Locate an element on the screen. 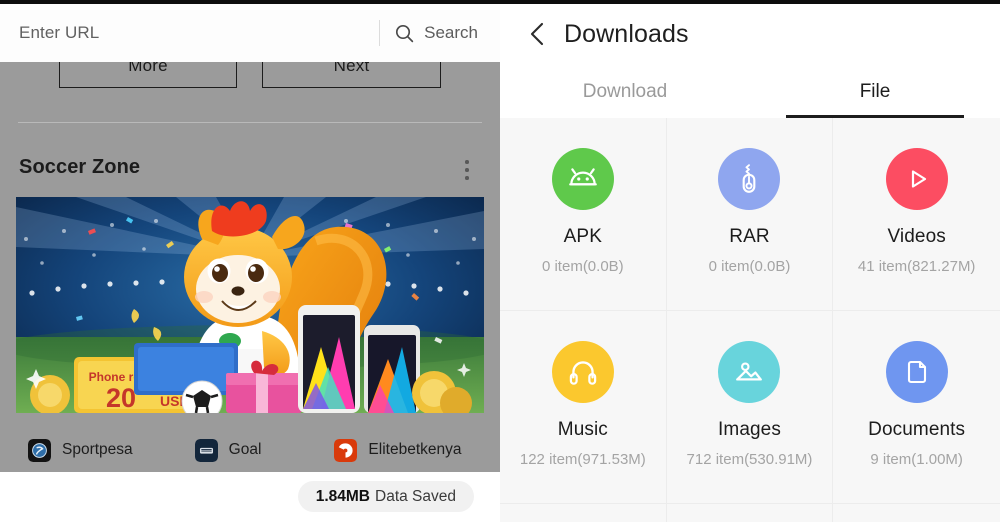 This screenshot has width=1000, height=522. goal-icon is located at coordinates (206, 450).